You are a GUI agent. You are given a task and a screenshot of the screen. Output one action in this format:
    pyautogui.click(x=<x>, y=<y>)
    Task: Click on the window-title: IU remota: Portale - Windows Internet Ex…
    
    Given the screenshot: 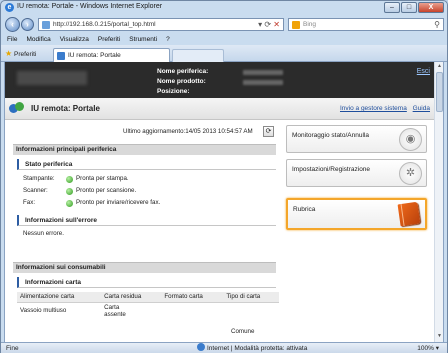 What is the action you would take?
    pyautogui.click(x=90, y=6)
    